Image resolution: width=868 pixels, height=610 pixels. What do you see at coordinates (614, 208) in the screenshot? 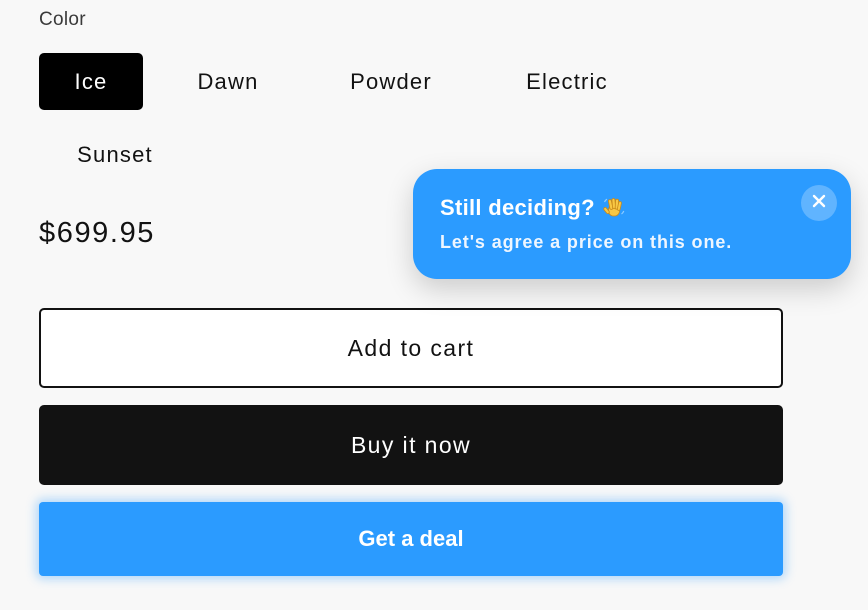
I see `waving-hand-icon` at bounding box center [614, 208].